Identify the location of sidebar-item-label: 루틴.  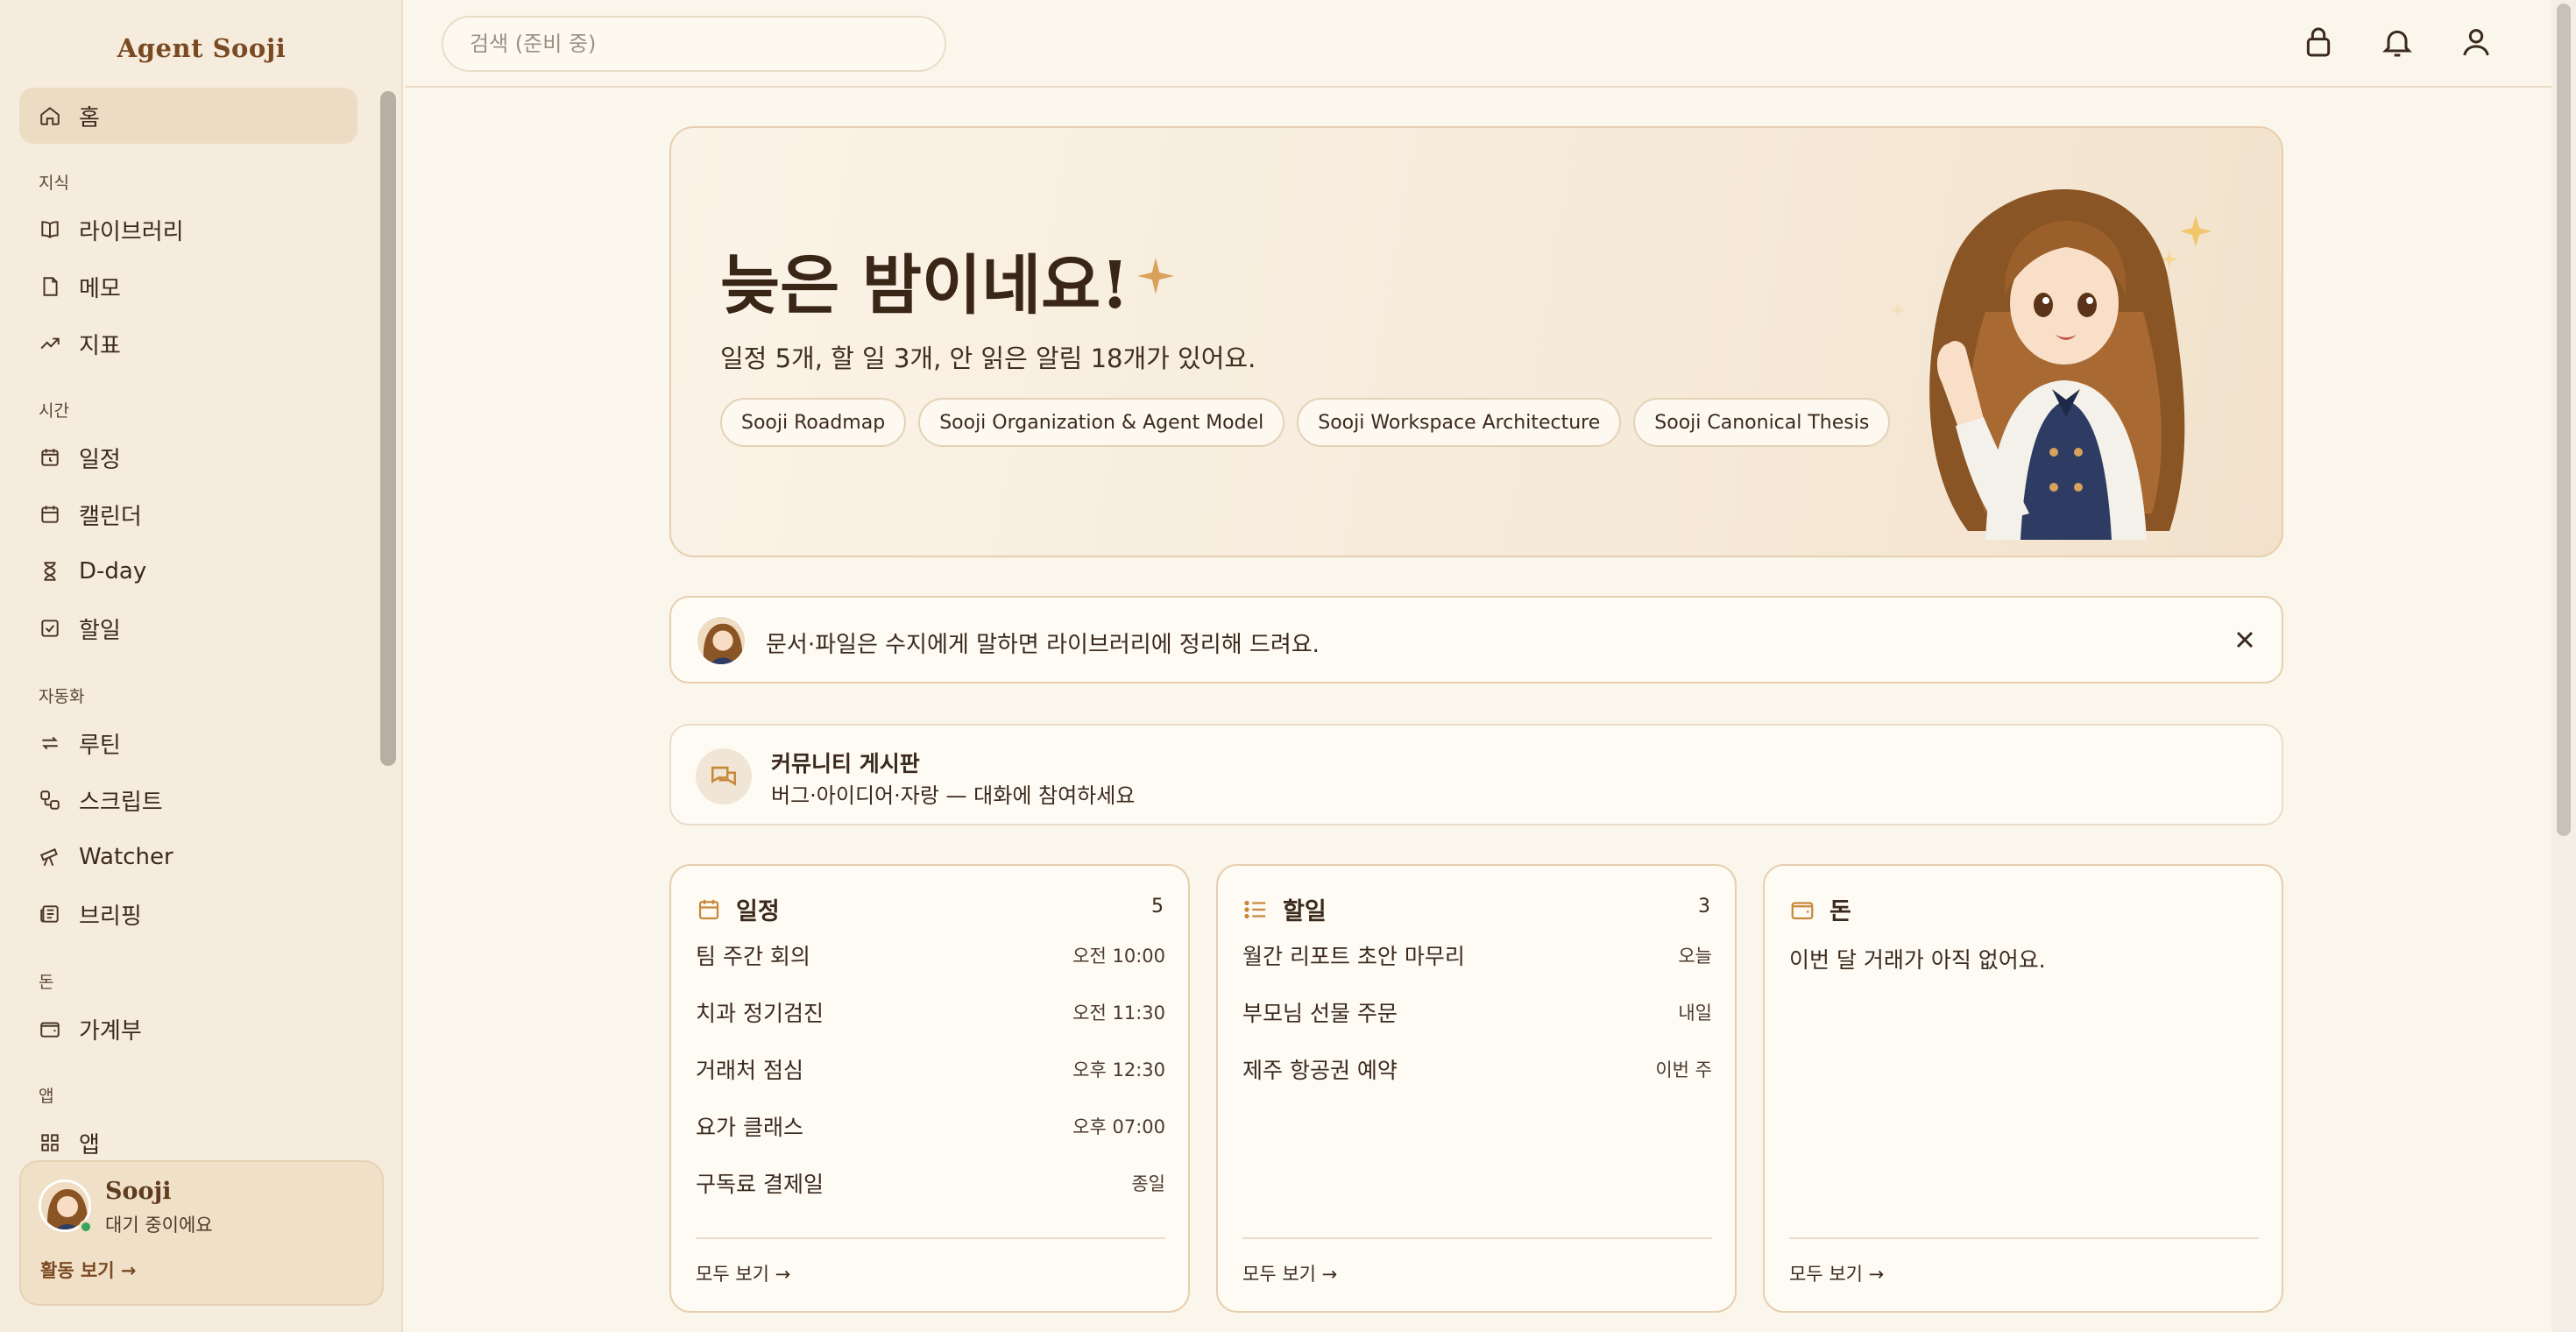
(100, 745).